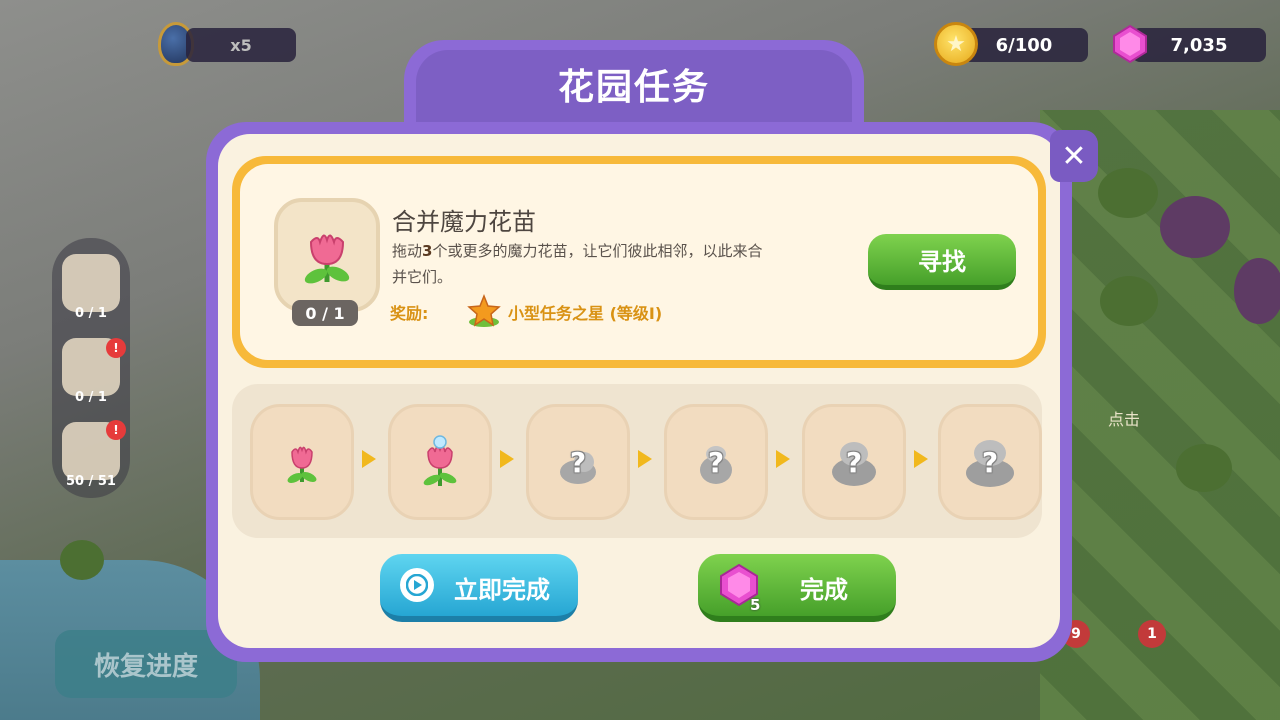 This screenshot has height=720, width=1280. What do you see at coordinates (417, 585) in the screenshot?
I see `play-icon` at bounding box center [417, 585].